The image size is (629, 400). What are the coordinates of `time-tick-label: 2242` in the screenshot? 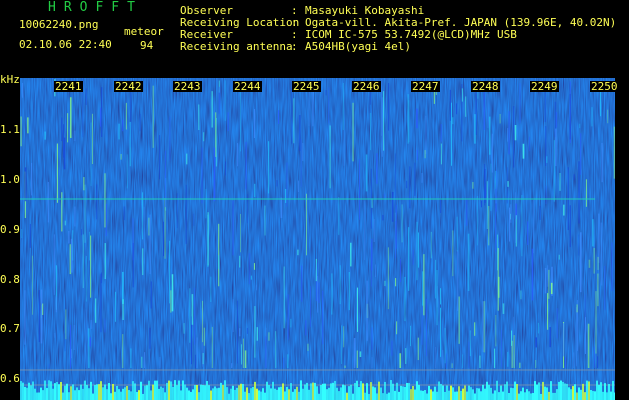 It's located at (128, 86).